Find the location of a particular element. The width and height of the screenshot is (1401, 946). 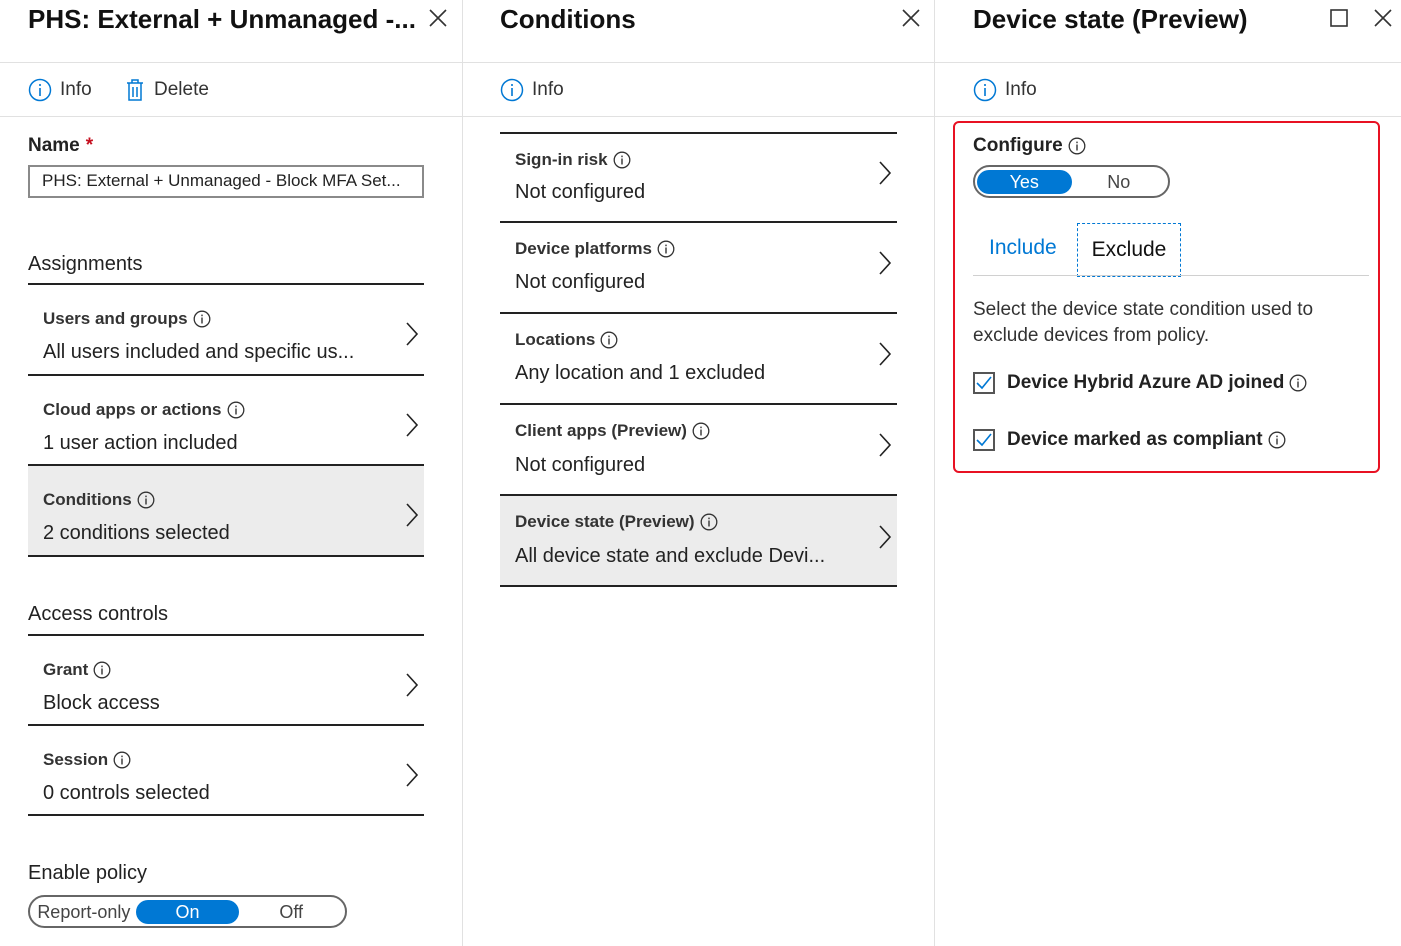

nav-locations: Locations Any location and 1 excluded is located at coordinates (698, 359).